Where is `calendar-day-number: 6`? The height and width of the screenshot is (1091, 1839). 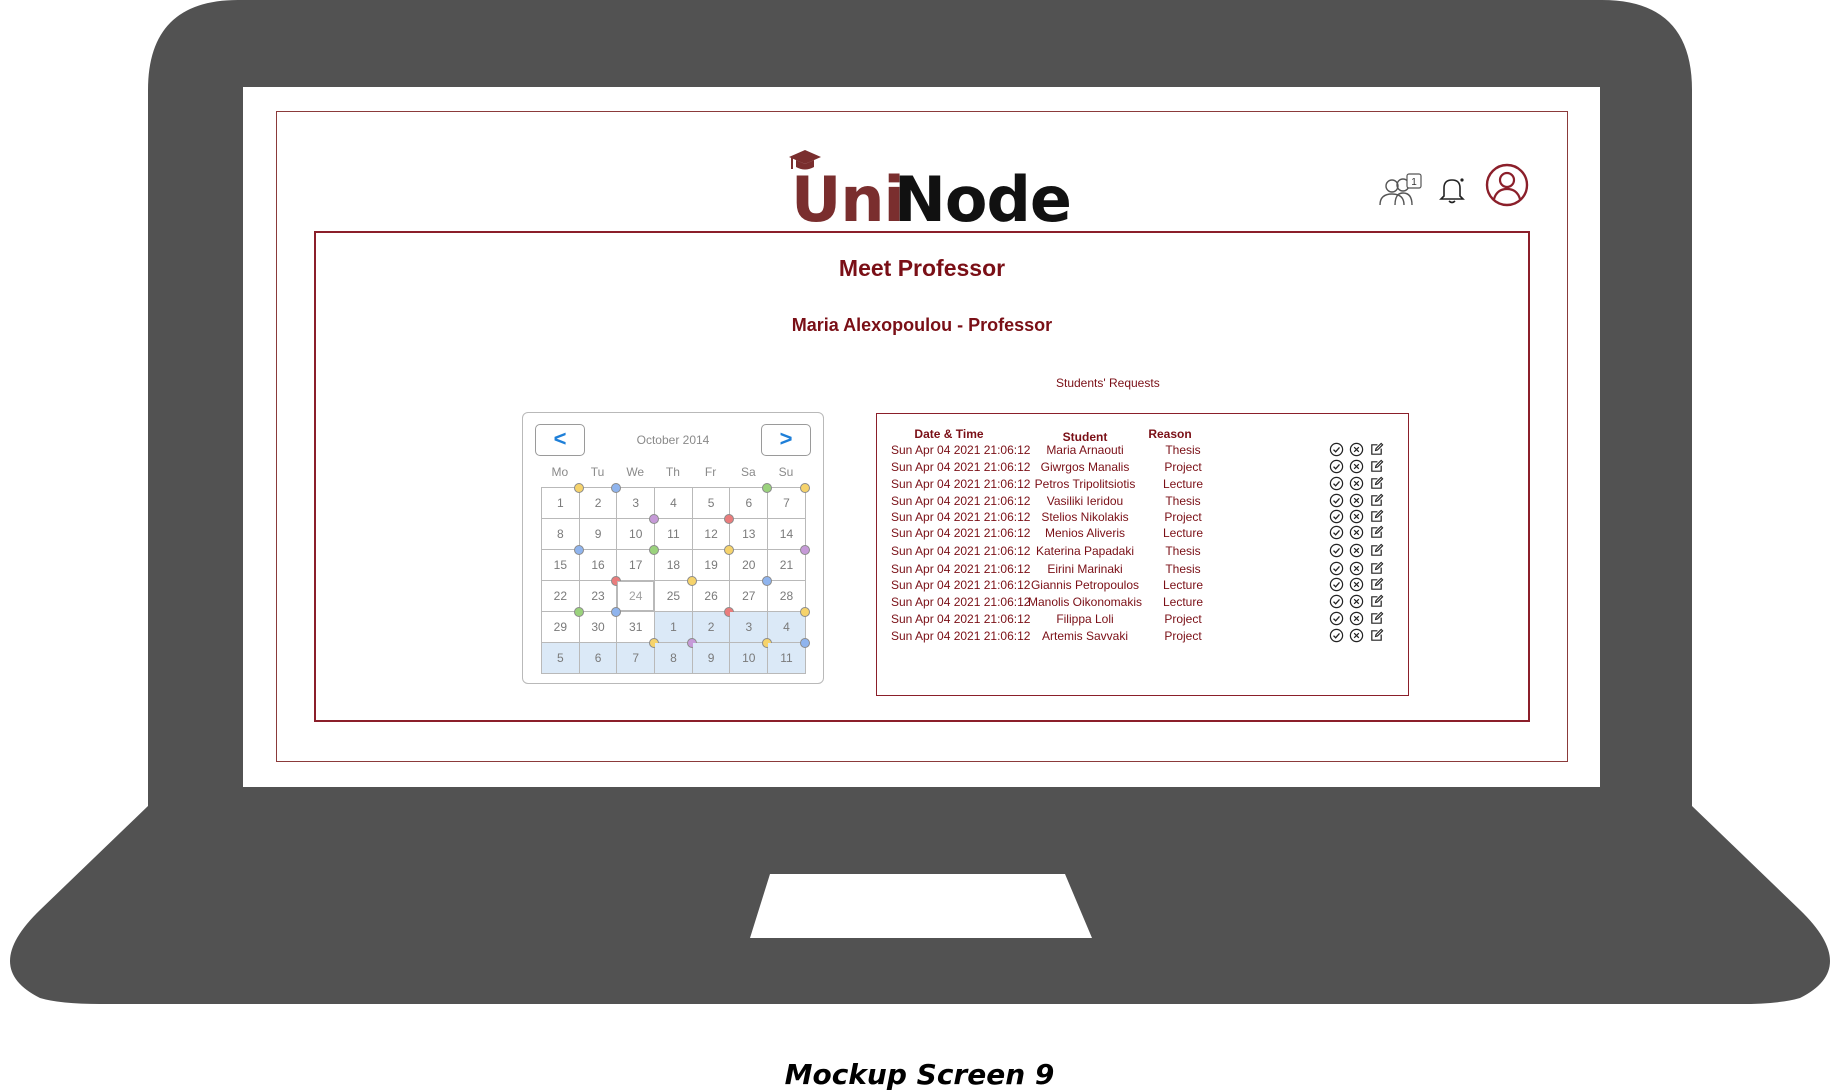 calendar-day-number: 6 is located at coordinates (598, 658).